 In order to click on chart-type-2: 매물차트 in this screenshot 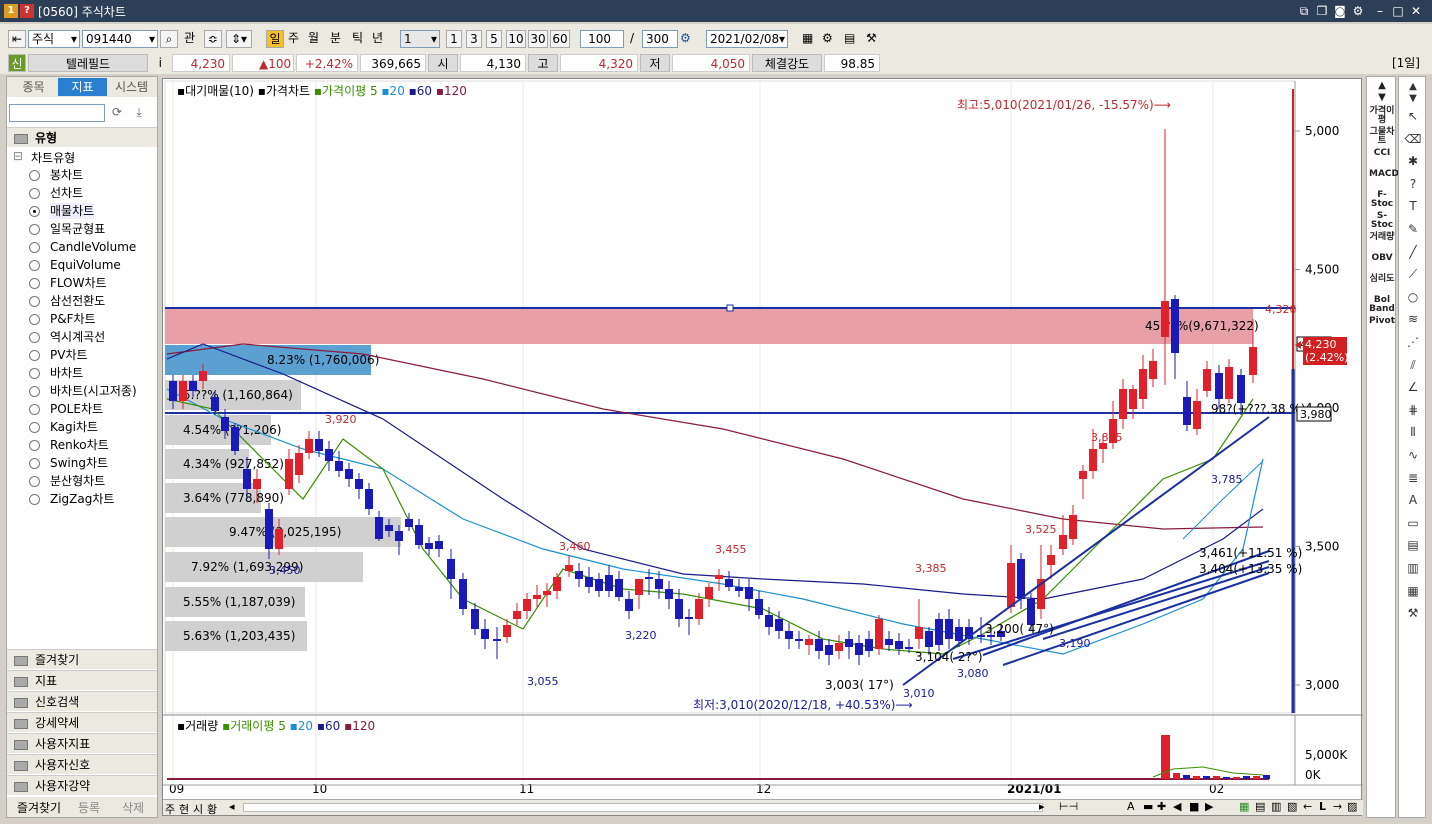, I will do `click(93, 211)`.